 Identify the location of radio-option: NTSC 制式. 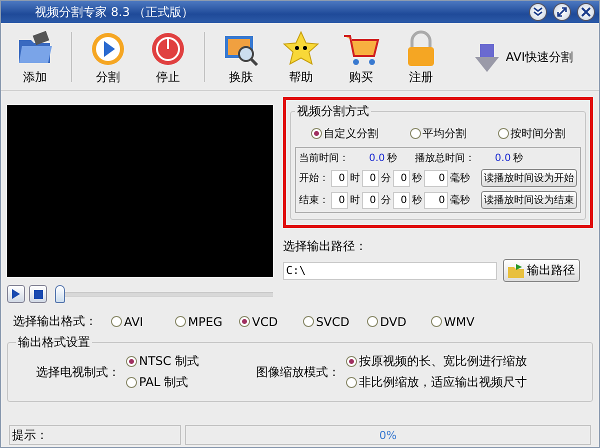
(163, 361).